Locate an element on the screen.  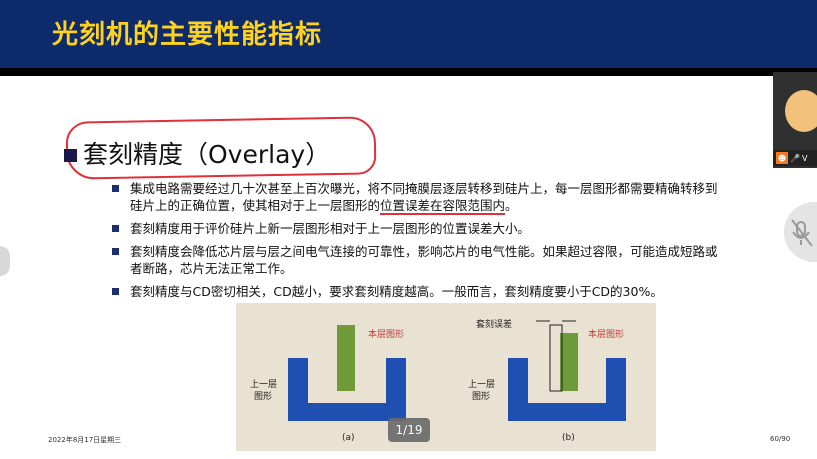
microphone-icon: 🎤 is located at coordinates (795, 158).